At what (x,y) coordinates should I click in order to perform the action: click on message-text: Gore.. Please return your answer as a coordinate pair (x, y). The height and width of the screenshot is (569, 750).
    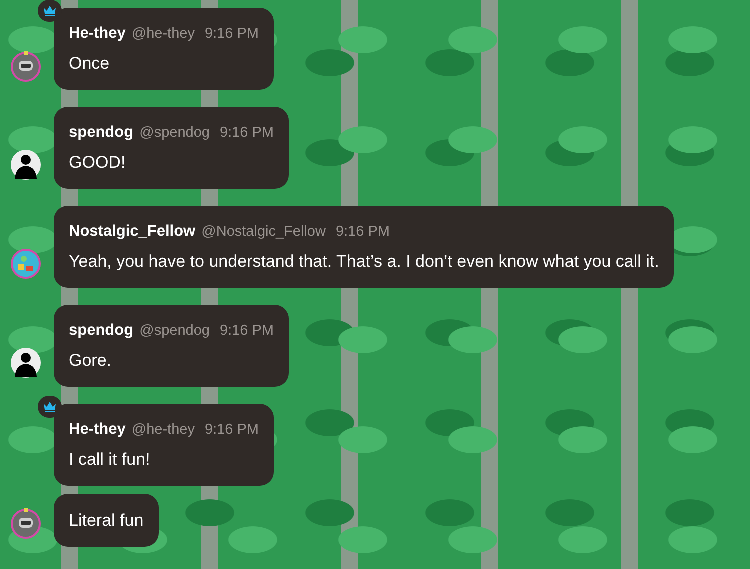
    Looking at the image, I should click on (91, 361).